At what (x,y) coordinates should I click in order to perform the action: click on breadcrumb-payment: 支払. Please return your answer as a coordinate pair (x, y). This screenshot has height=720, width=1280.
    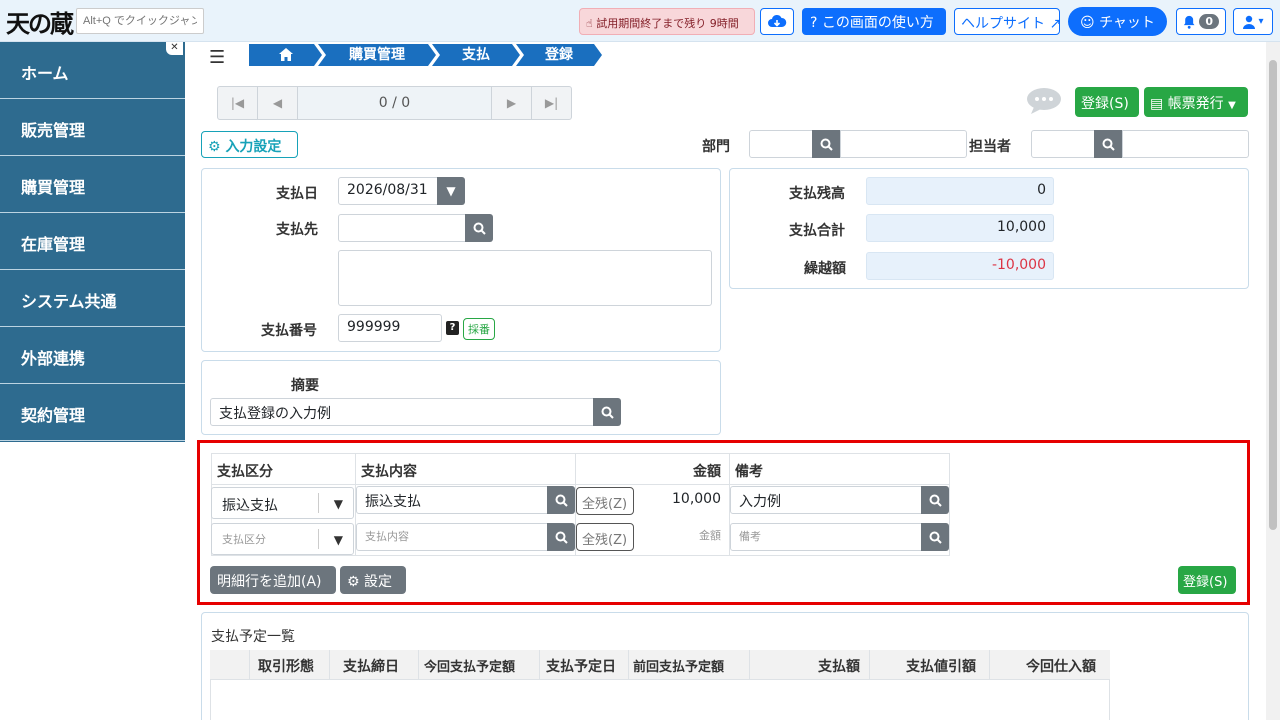
    Looking at the image, I should click on (476, 55).